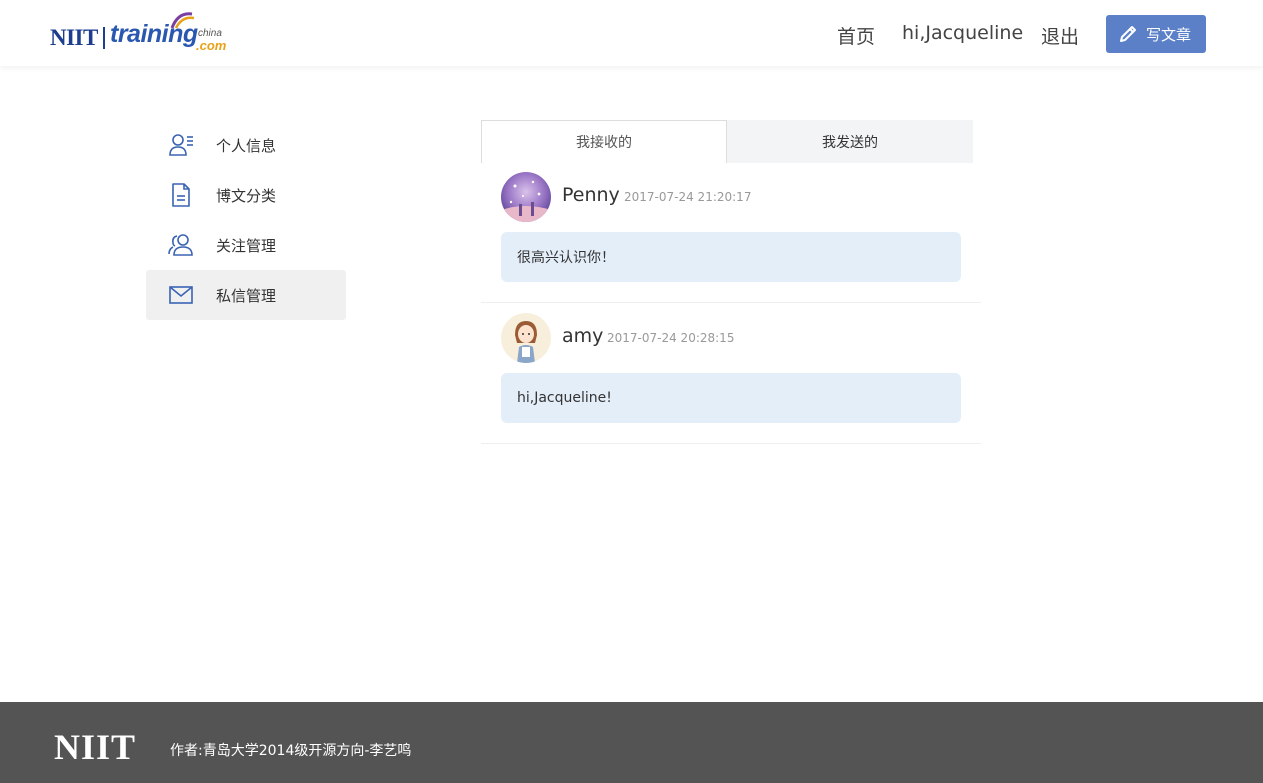 The height and width of the screenshot is (783, 1263). I want to click on site-logo: NIIT training china .com, so click(140, 33).